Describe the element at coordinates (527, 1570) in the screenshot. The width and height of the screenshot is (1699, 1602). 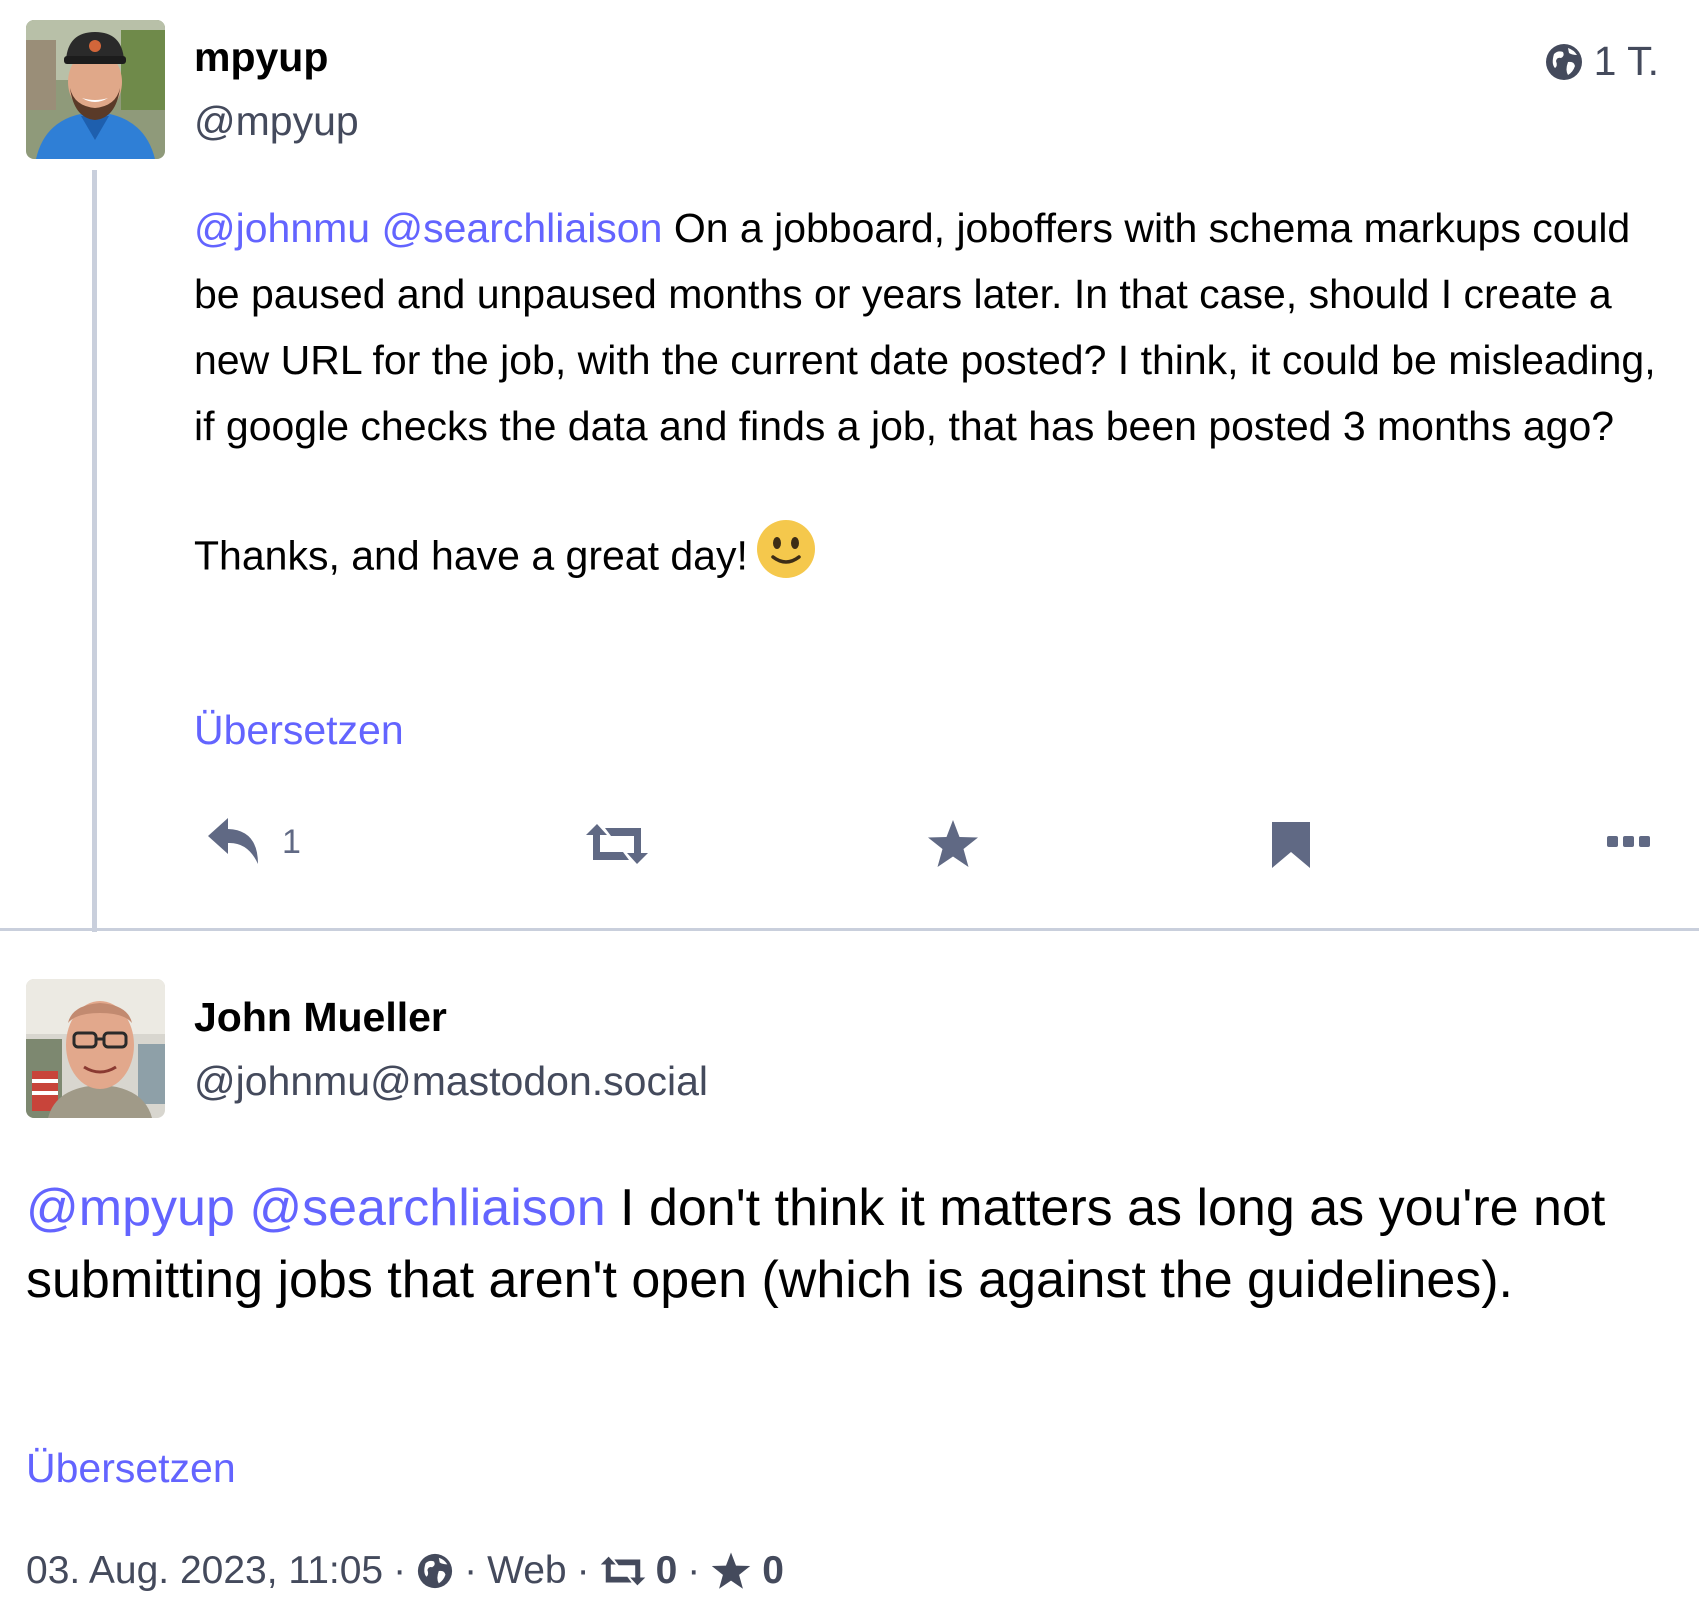
I see `client-name: Web` at that location.